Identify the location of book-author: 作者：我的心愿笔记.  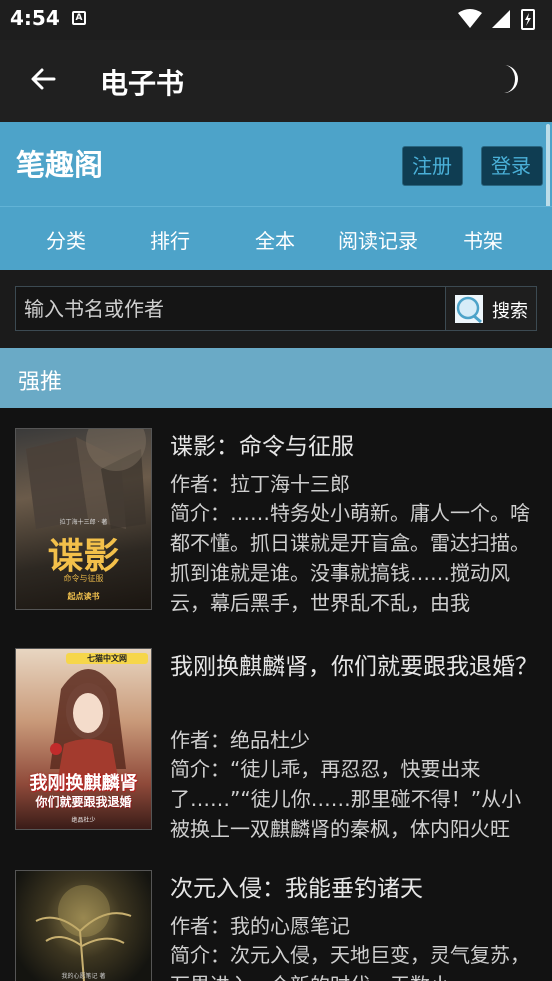
(260, 926).